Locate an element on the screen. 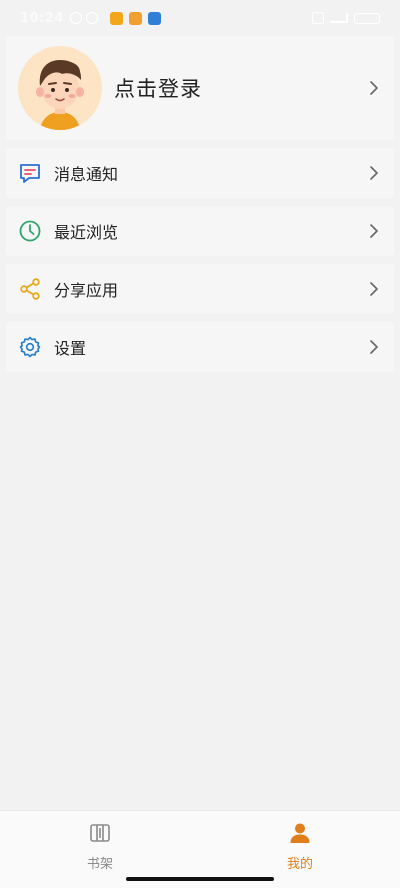  login-label: 点击登录 is located at coordinates (158, 88).